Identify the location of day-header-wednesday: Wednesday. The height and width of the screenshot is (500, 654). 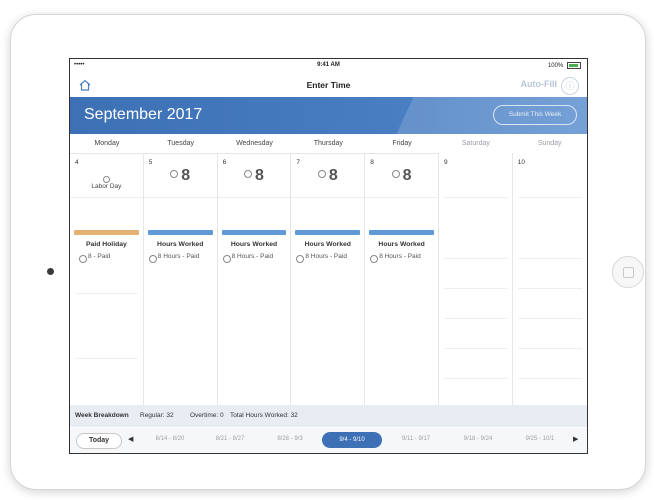
(254, 143).